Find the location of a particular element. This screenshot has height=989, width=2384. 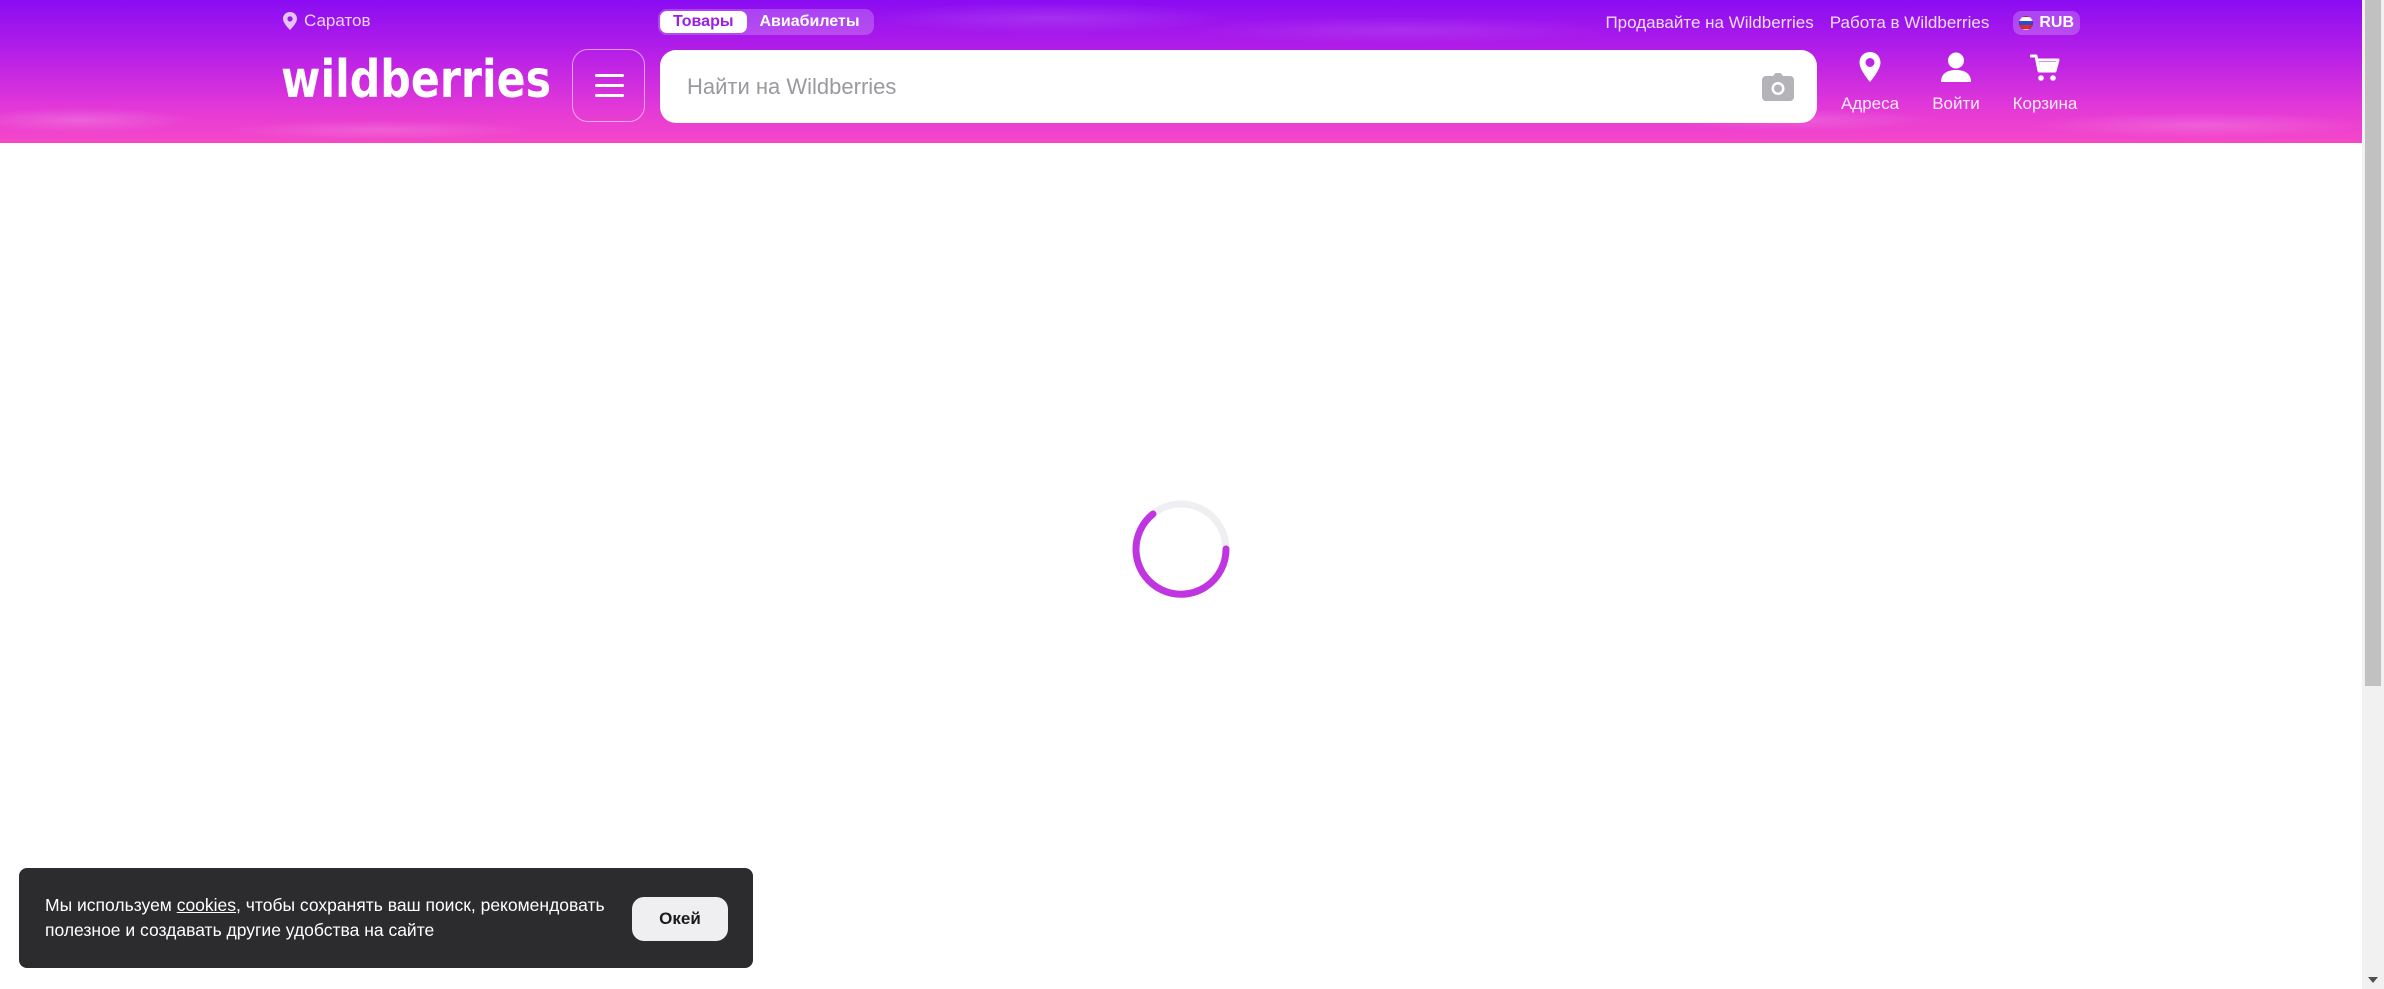

header-actions: Адреса Войти Корзина is located at coordinates (1959, 83).